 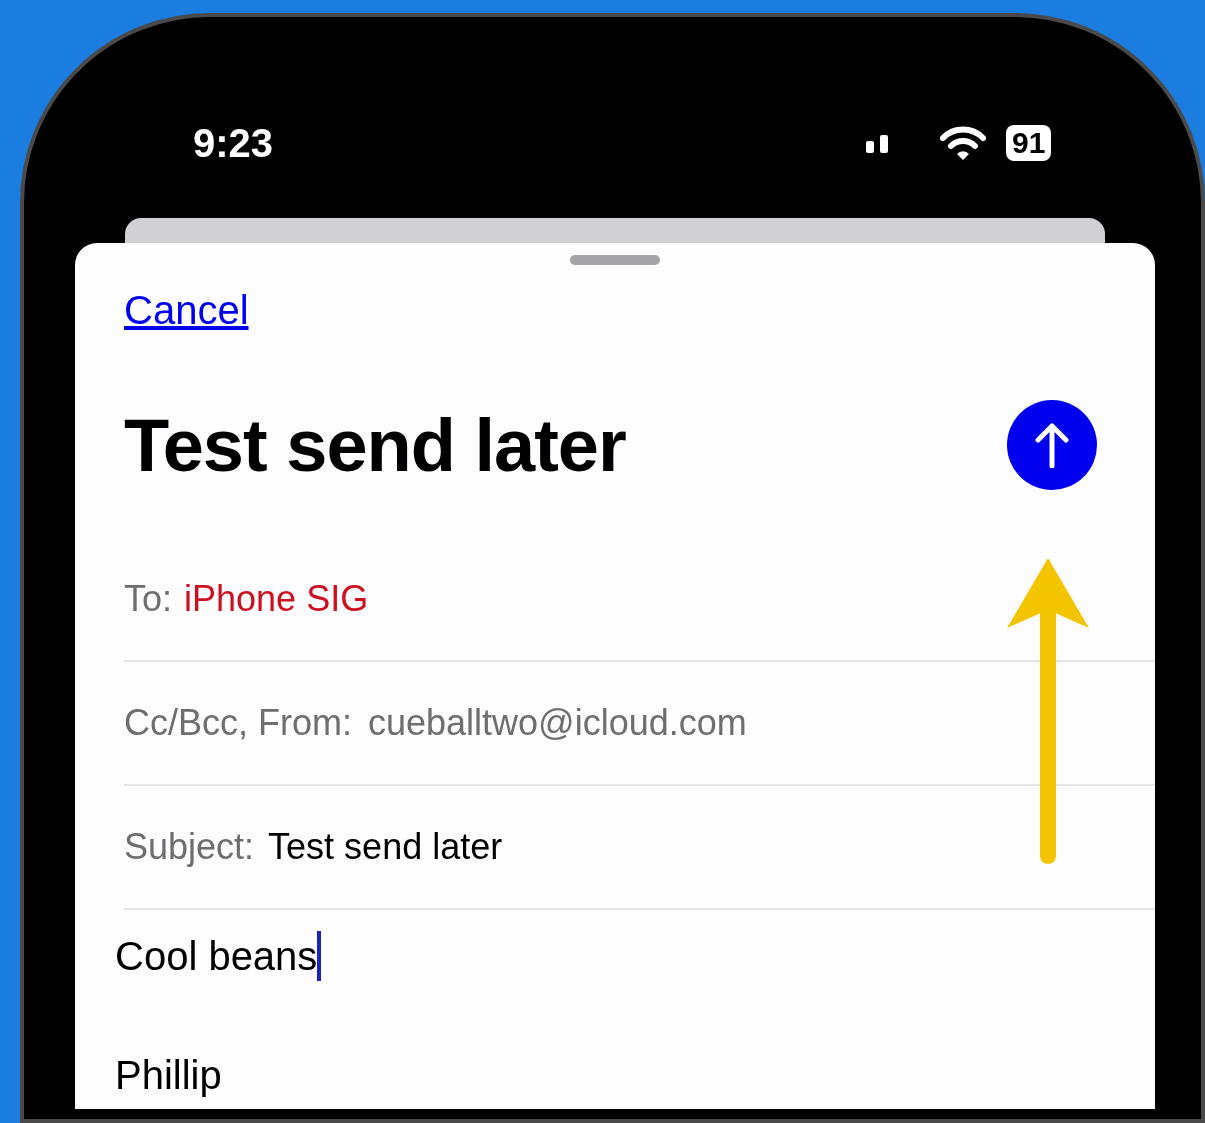 I want to click on recipient: iPhone SIG, so click(x=276, y=599).